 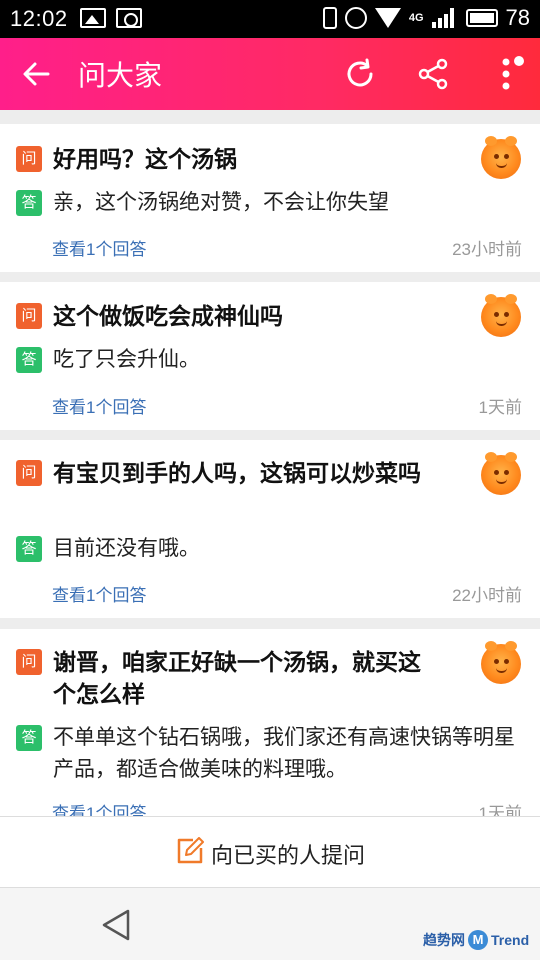 What do you see at coordinates (288, 855) in the screenshot?
I see `ask-button-label: 向已买的人提问` at bounding box center [288, 855].